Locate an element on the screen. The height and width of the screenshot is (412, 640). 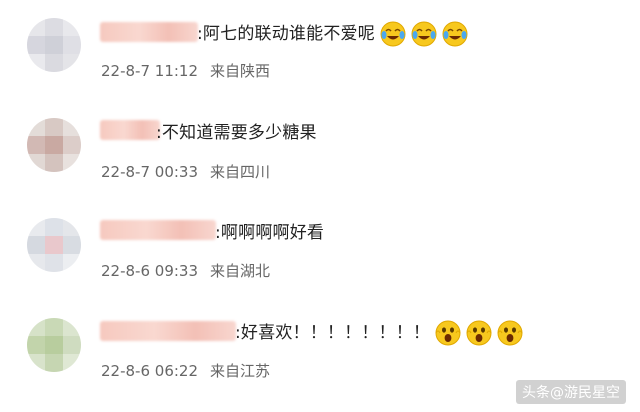
comment-meta: 22-8-7 11:12 来自陕西 is located at coordinates (185, 70).